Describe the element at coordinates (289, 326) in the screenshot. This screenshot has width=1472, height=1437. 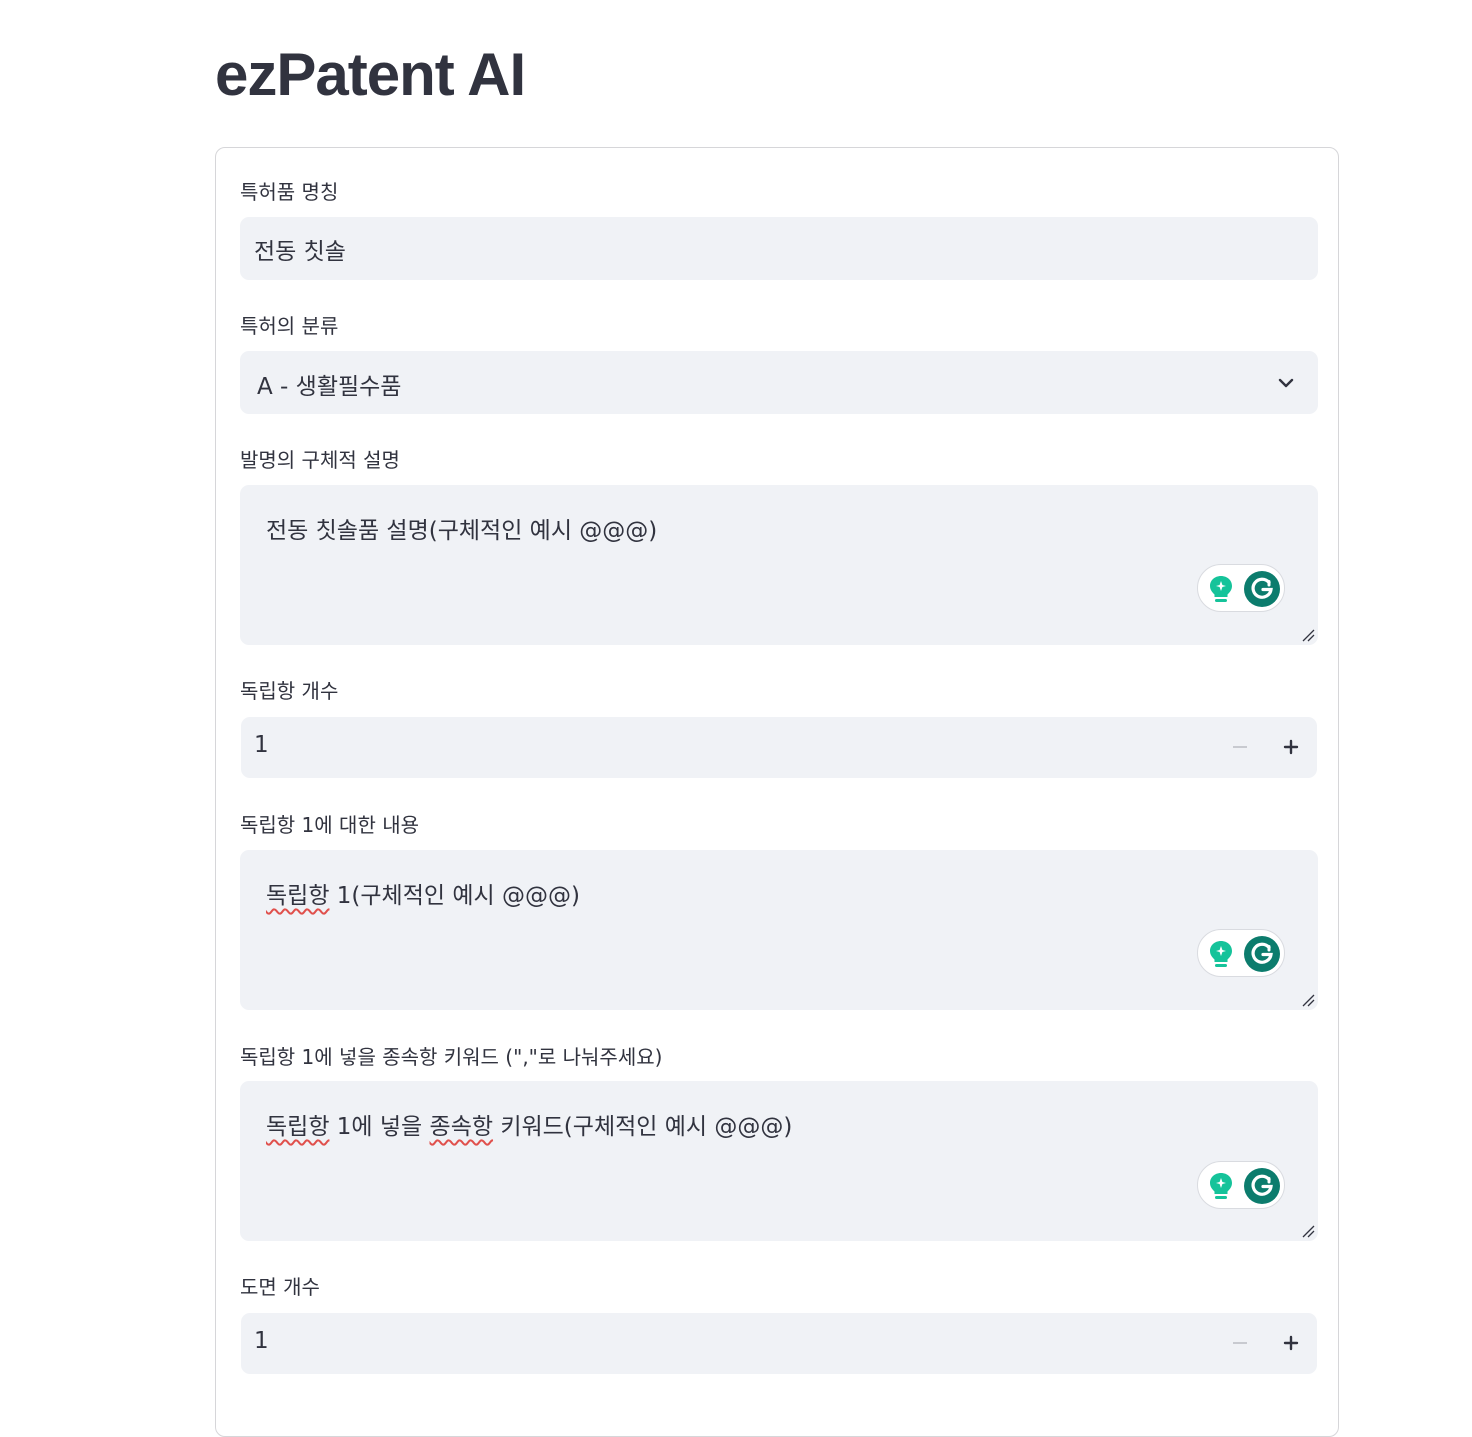
I see `category-label: 특허의 분류` at that location.